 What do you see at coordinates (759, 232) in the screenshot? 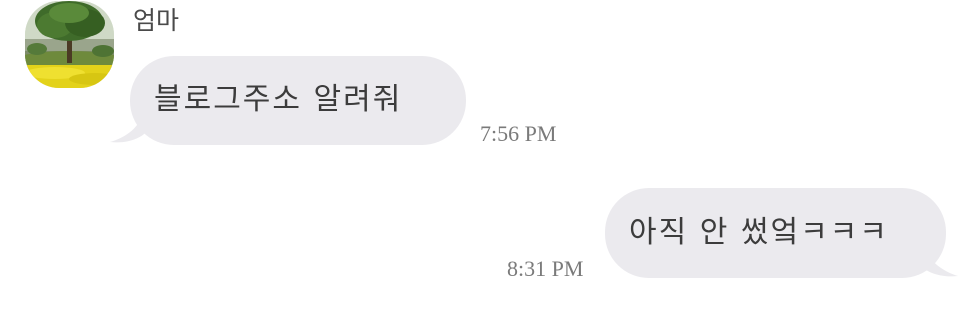
I see `message-text: 아직 안 썼엌ㅋㅋㅋ` at bounding box center [759, 232].